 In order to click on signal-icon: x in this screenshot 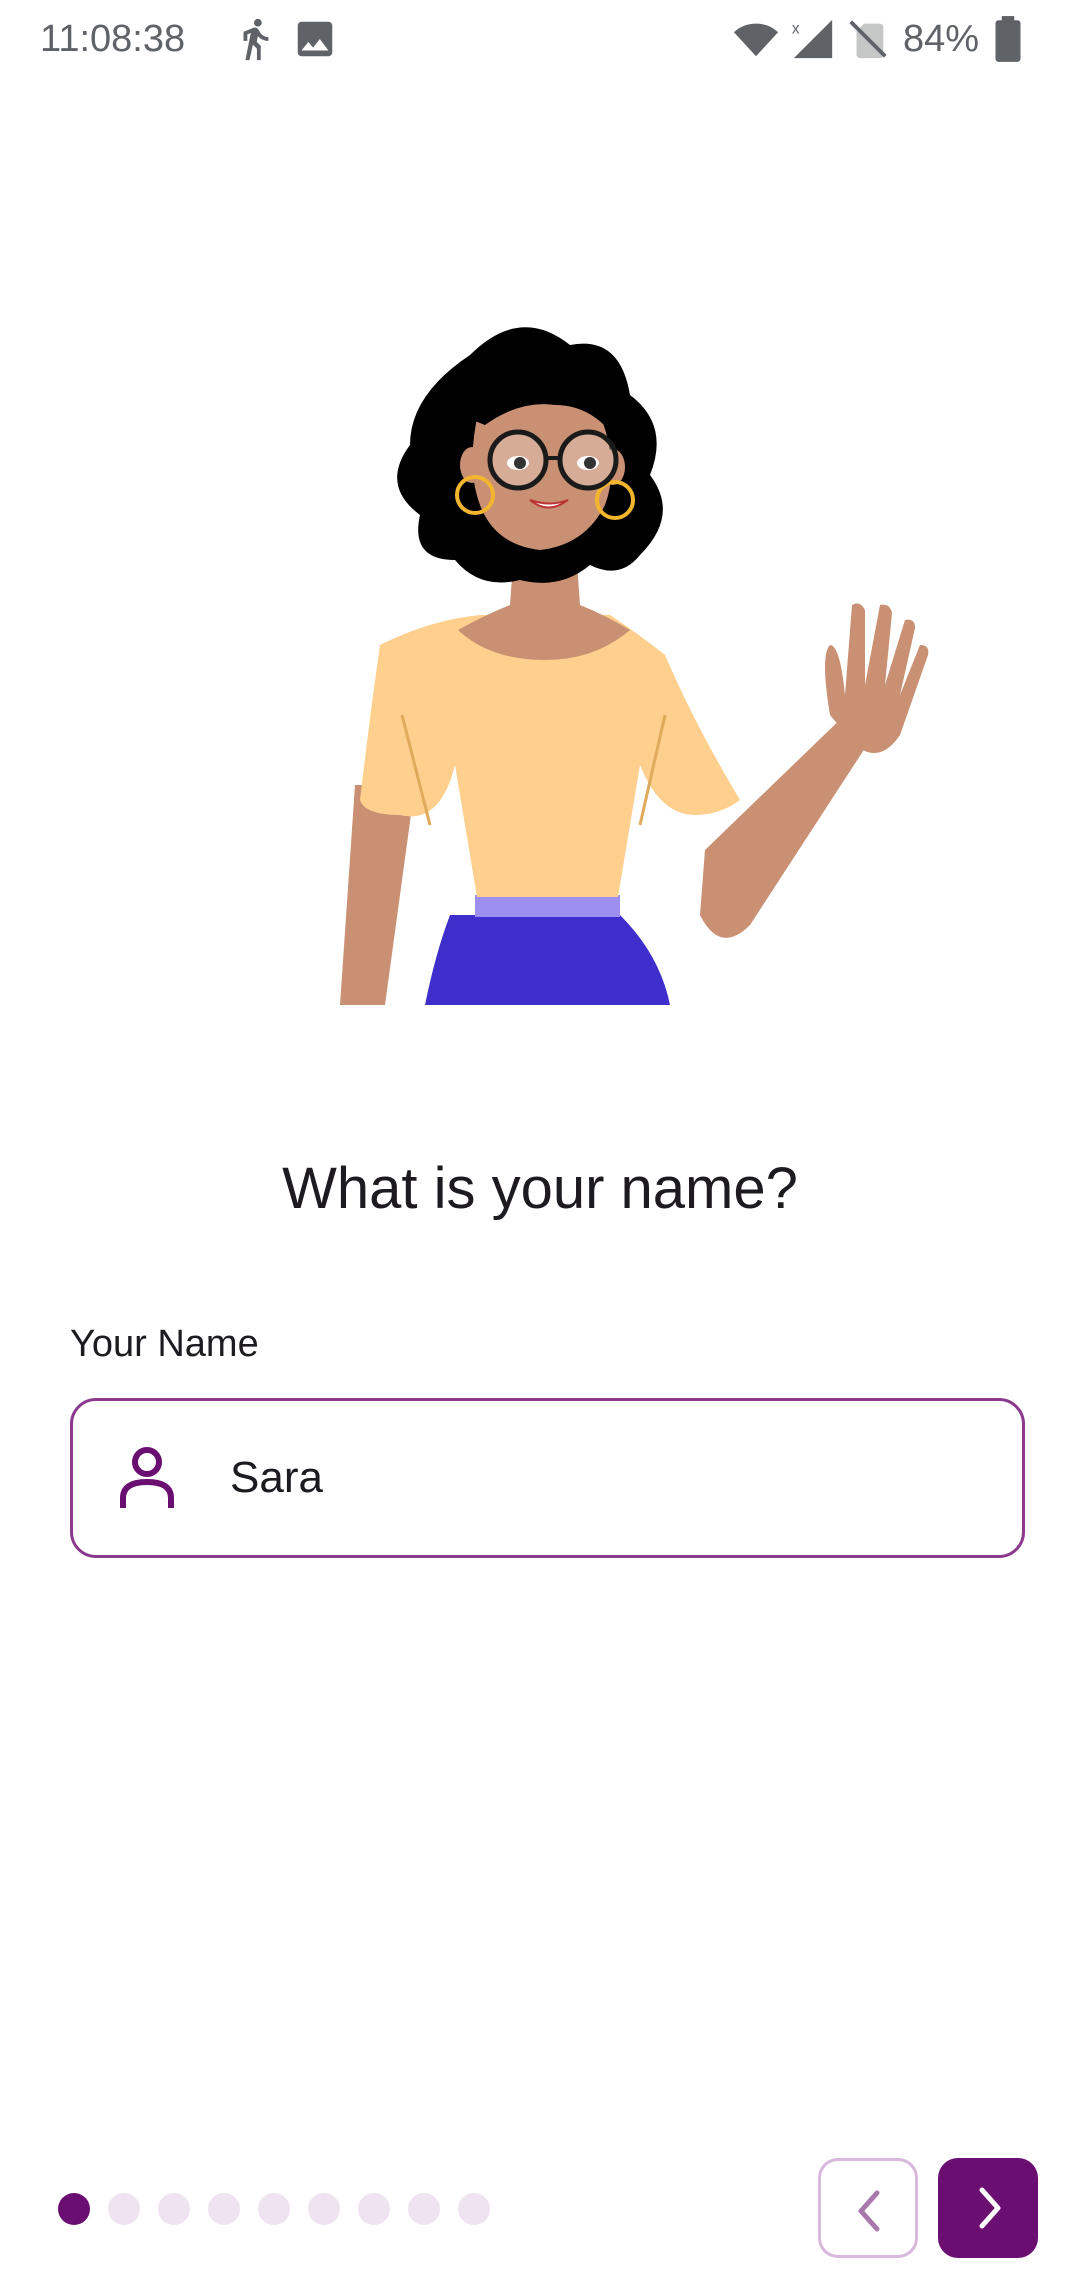, I will do `click(813, 39)`.